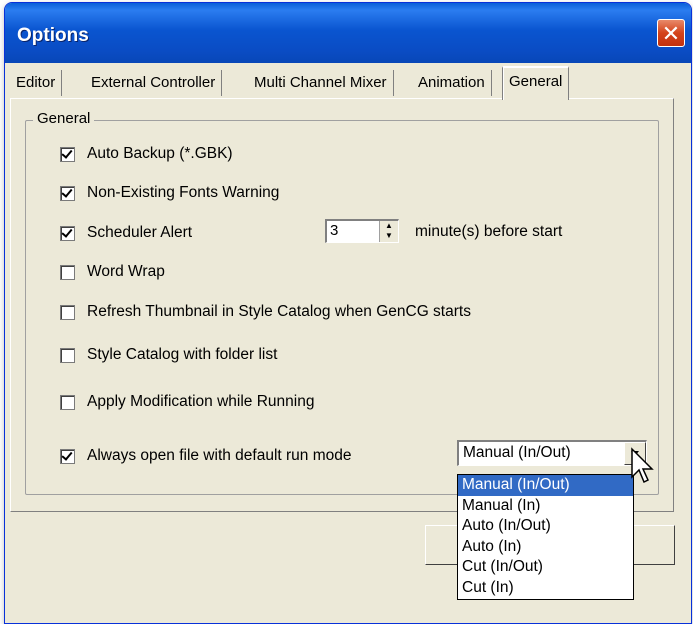 The image size is (693, 624). What do you see at coordinates (545, 485) in the screenshot?
I see `dropdown-option: Manual (In/Out)` at bounding box center [545, 485].